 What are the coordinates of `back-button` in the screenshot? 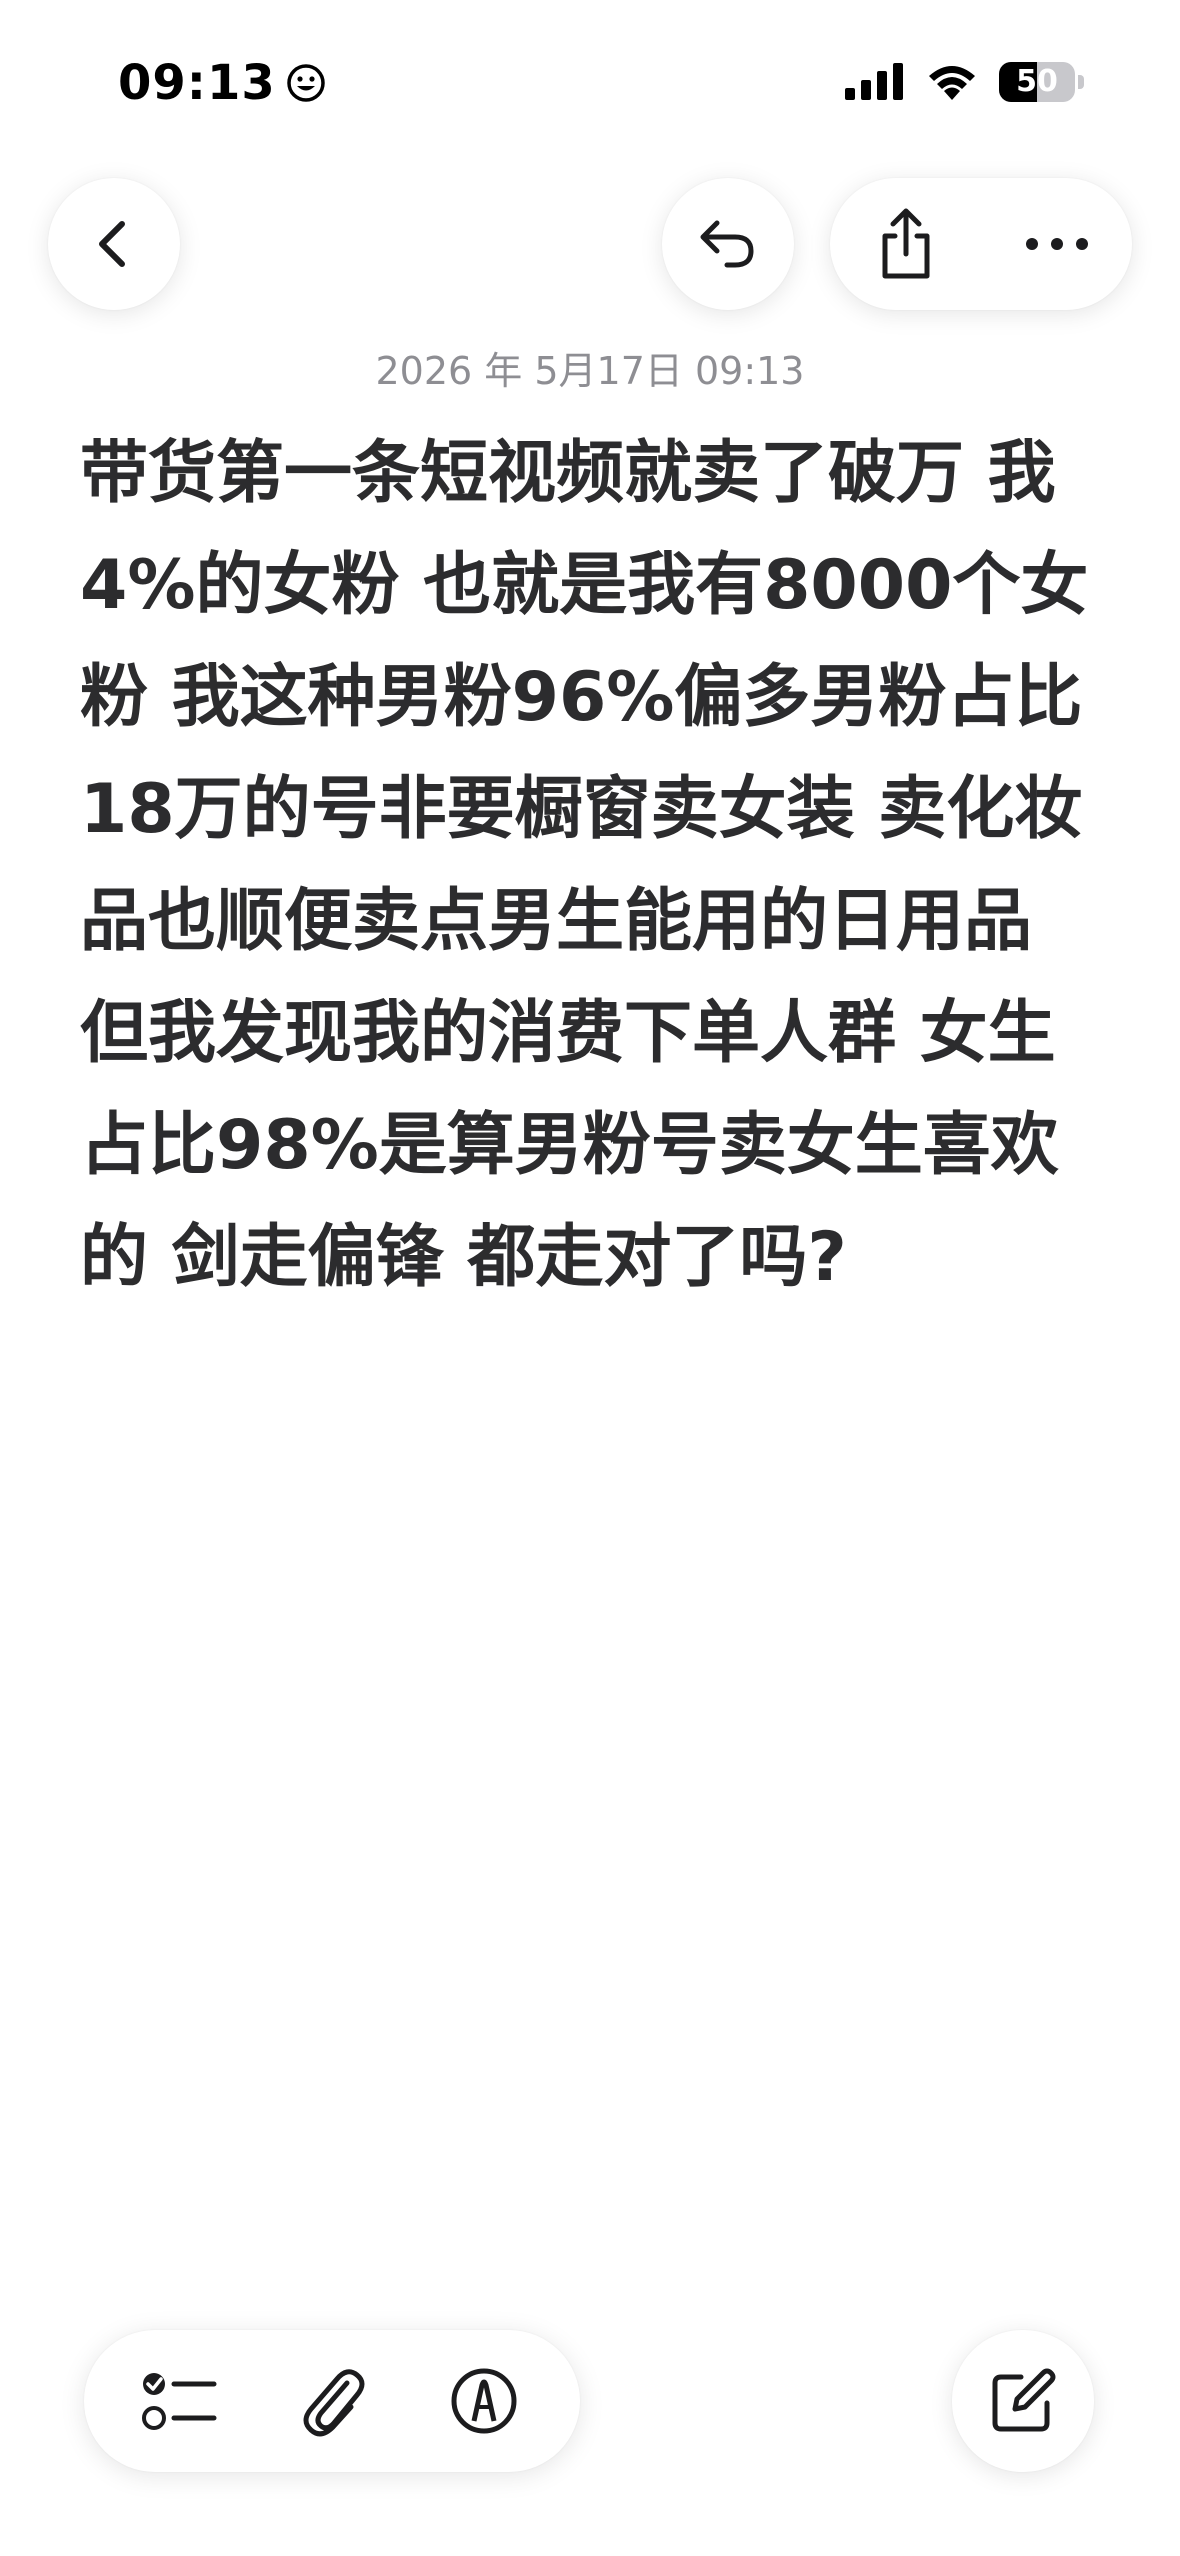 It's located at (114, 244).